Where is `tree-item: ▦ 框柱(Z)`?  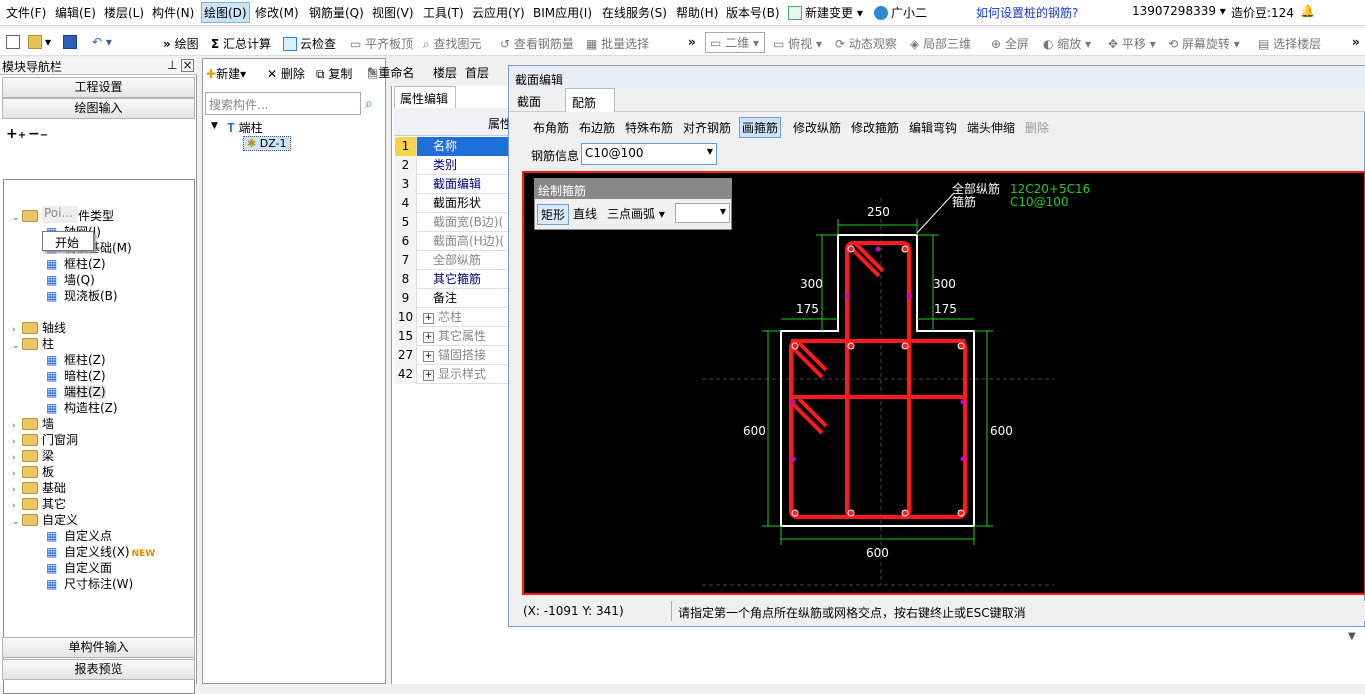
tree-item: ▦ 框柱(Z) is located at coordinates (76, 264).